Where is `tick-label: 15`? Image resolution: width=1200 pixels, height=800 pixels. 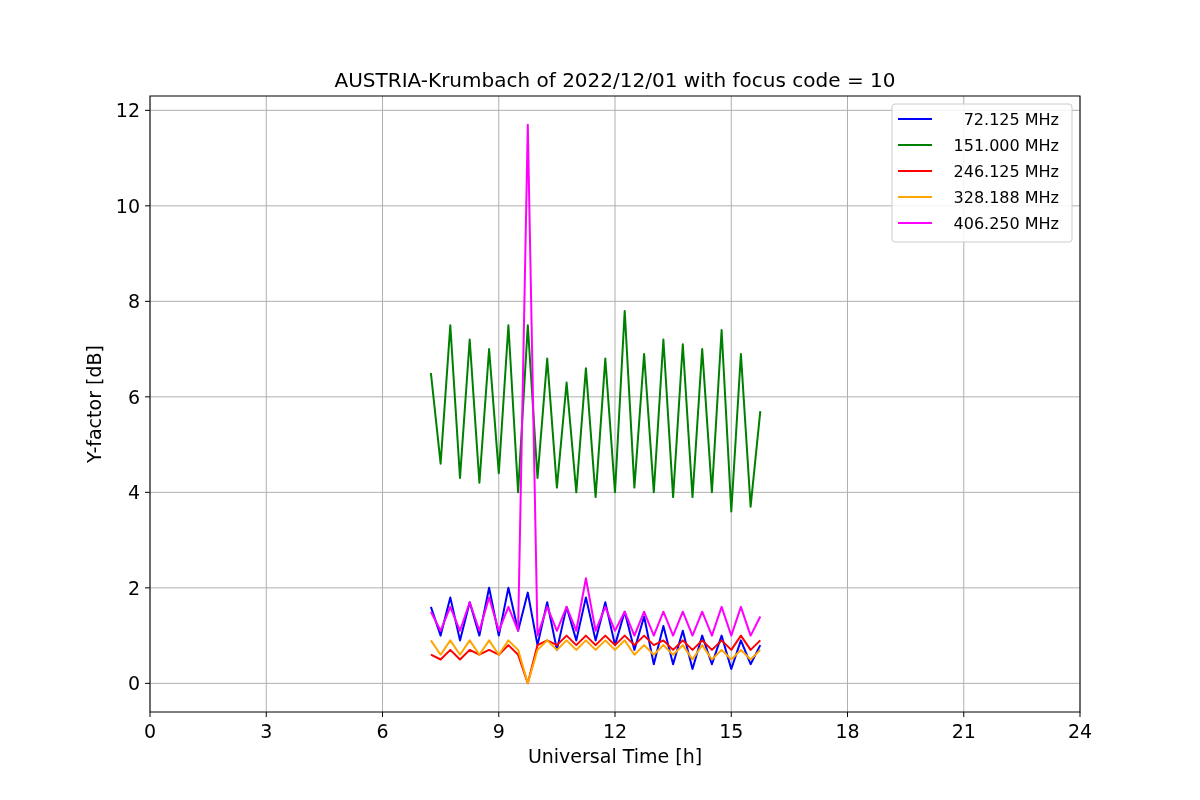 tick-label: 15 is located at coordinates (731, 731).